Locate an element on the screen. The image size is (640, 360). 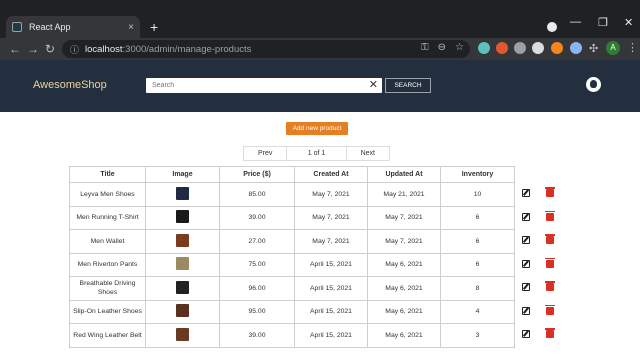
search-button: SEARCH is located at coordinates (408, 85).